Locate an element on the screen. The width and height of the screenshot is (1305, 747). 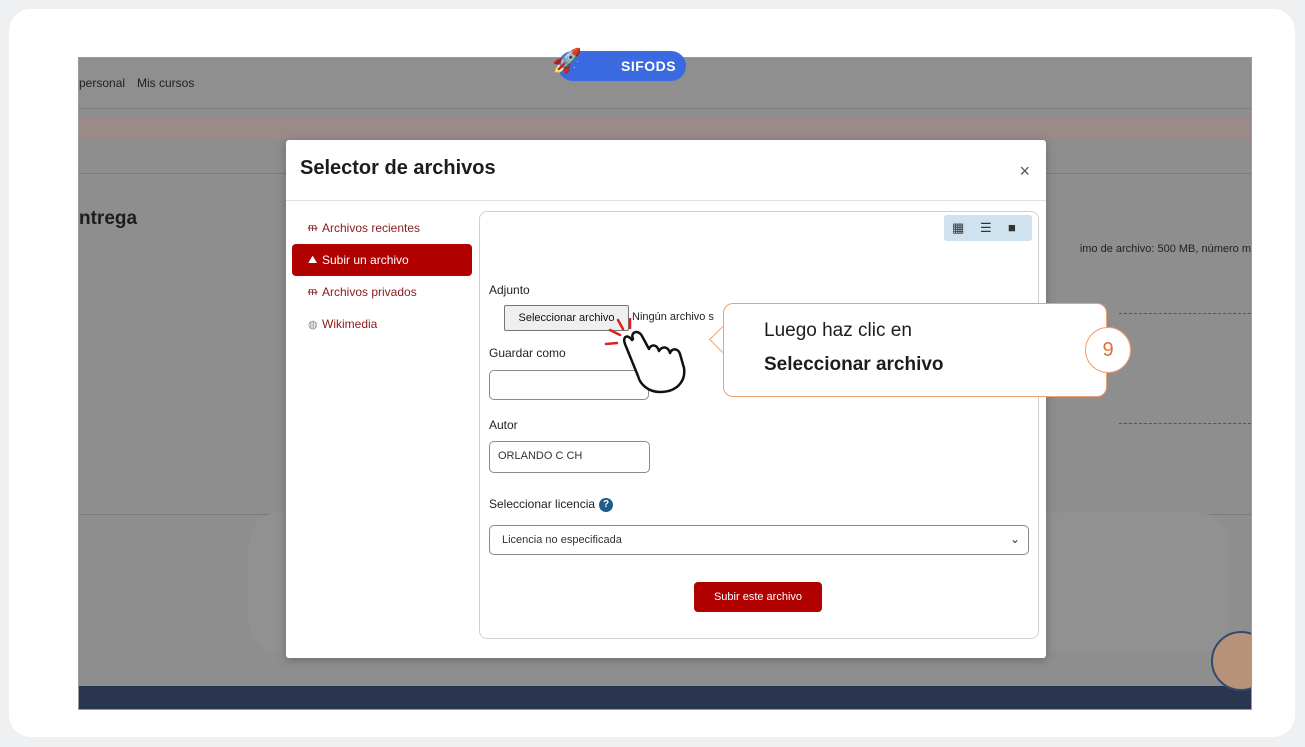
license-label: Seleccionar licencia is located at coordinates (542, 504).